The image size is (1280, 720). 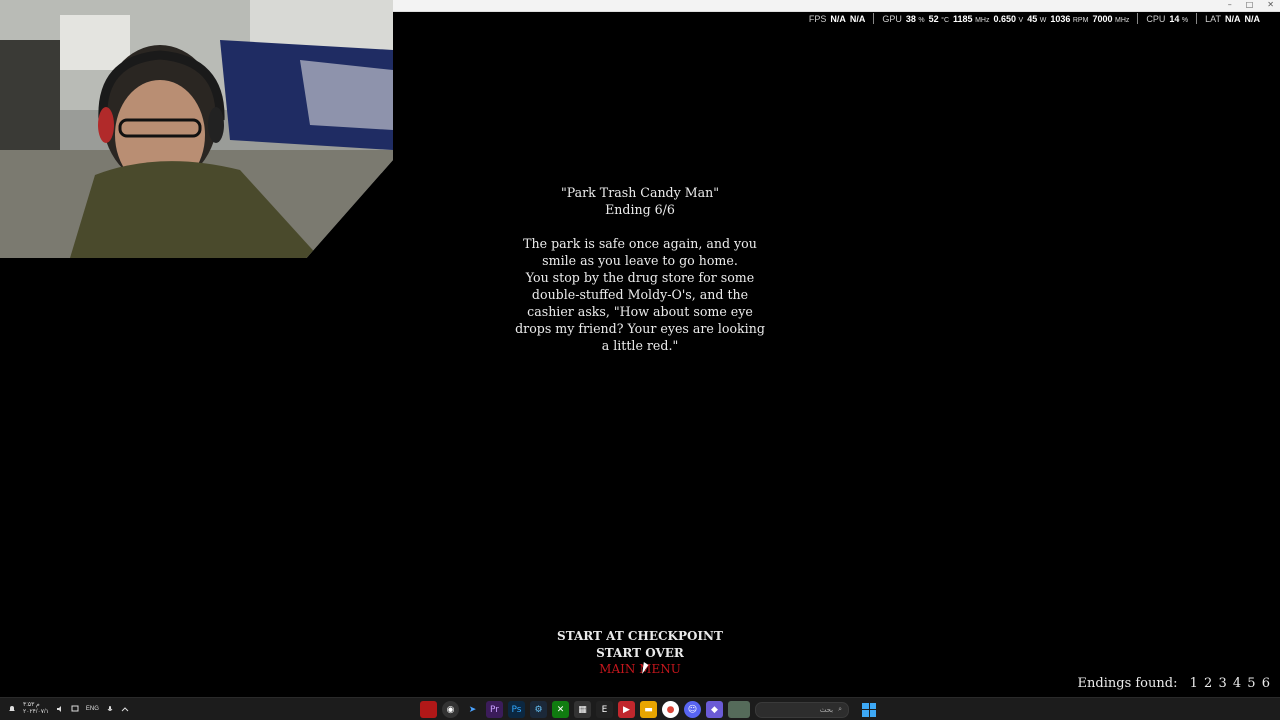 I want to click on fps-value: N/A, so click(x=838, y=18).